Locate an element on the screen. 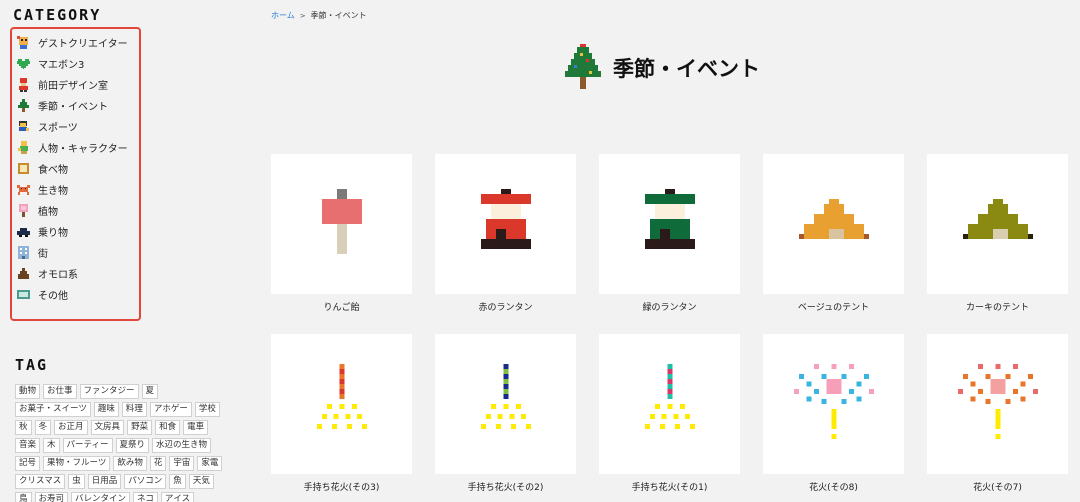 The width and height of the screenshot is (1080, 502). tag-item: 家電 is located at coordinates (210, 463).